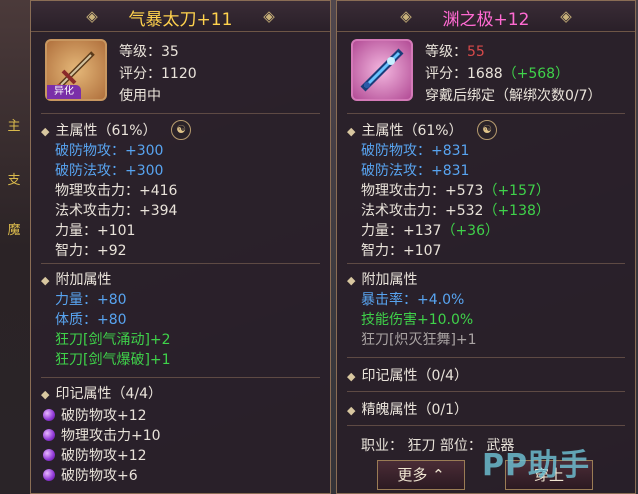 The width and height of the screenshot is (638, 494). I want to click on attr-value: 力量：+137, so click(401, 231).